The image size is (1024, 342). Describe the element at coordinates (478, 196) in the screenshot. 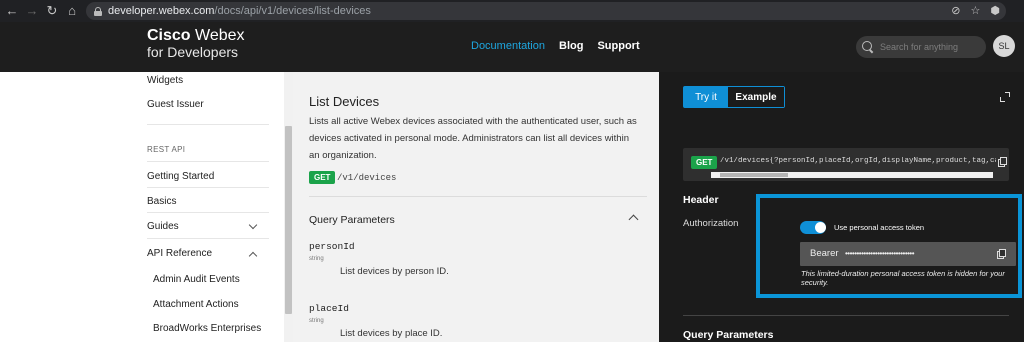

I see `content-divider` at that location.